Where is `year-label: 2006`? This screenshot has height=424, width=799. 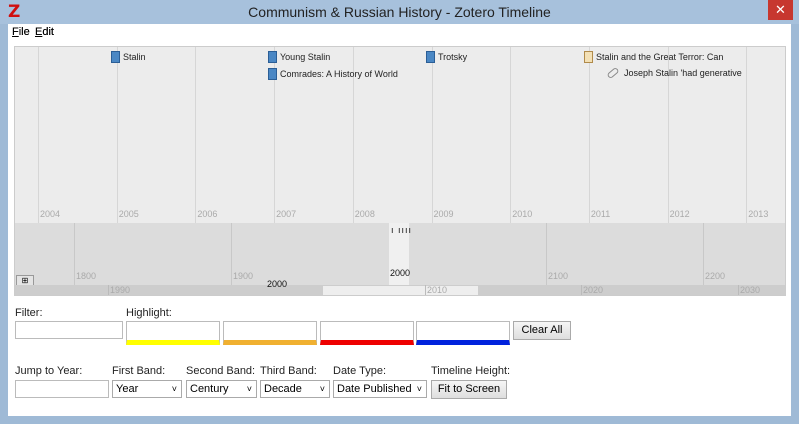 year-label: 2006 is located at coordinates (207, 214).